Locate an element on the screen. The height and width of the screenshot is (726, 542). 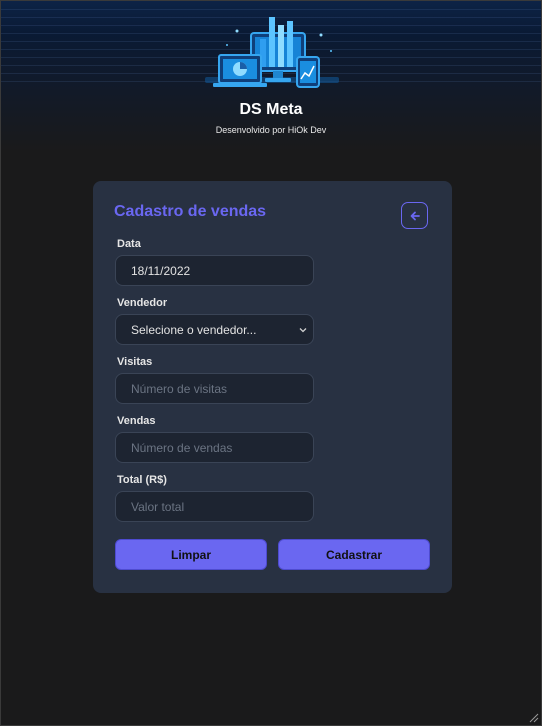
form-title: Cadastro de vendas is located at coordinates (190, 211).